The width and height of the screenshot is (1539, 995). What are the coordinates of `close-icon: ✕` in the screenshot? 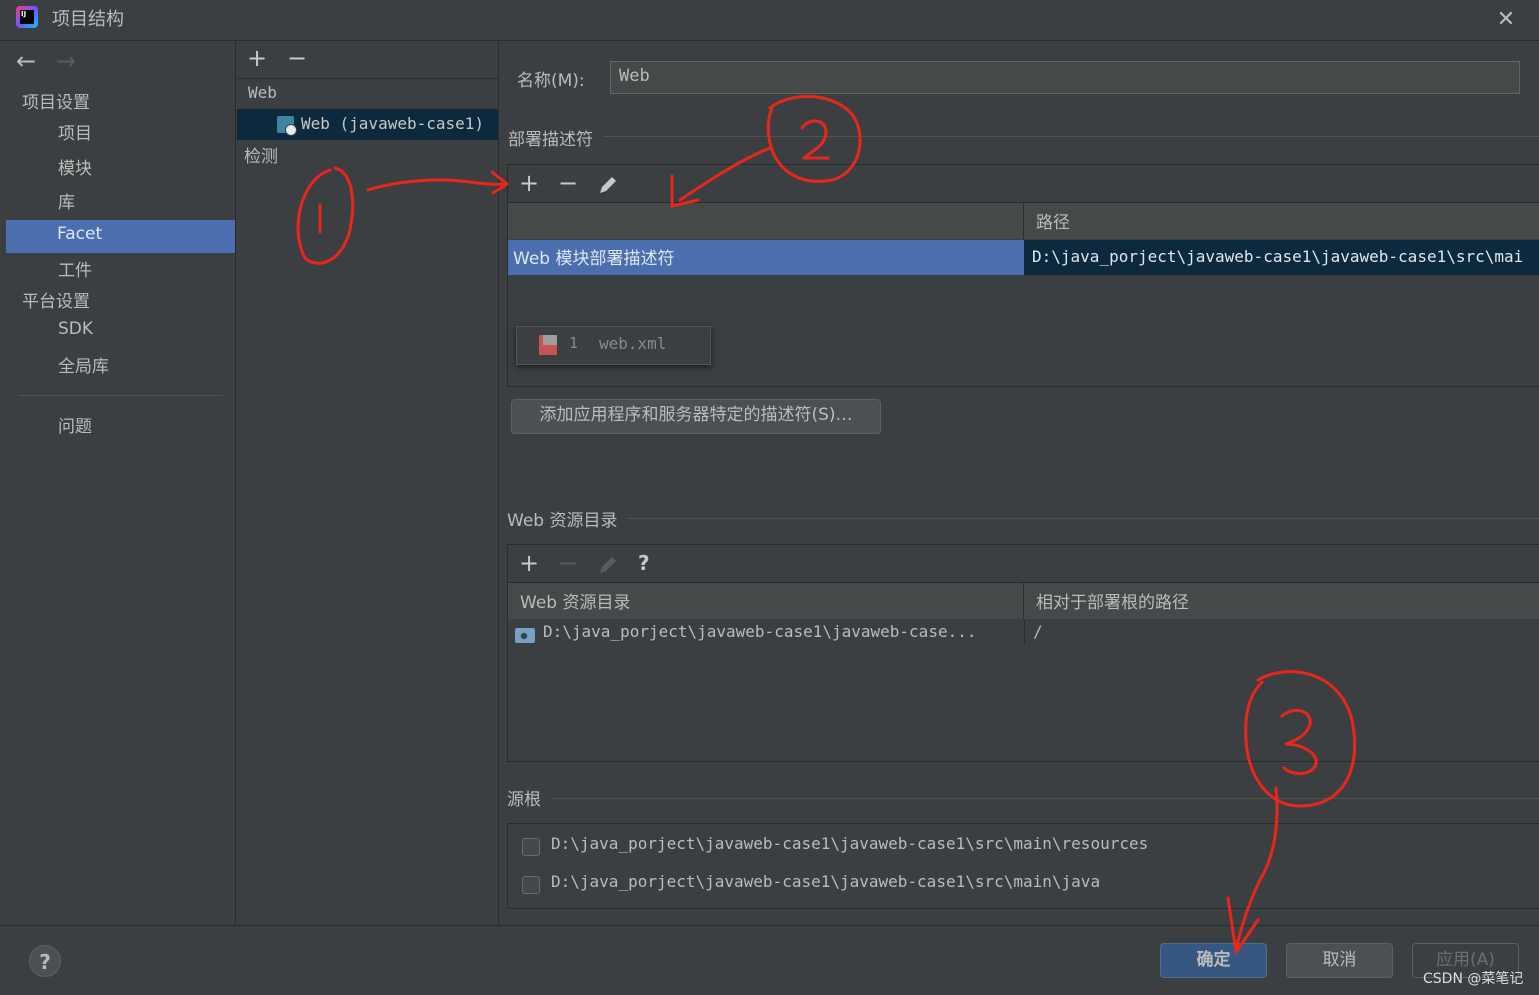 It's located at (1506, 20).